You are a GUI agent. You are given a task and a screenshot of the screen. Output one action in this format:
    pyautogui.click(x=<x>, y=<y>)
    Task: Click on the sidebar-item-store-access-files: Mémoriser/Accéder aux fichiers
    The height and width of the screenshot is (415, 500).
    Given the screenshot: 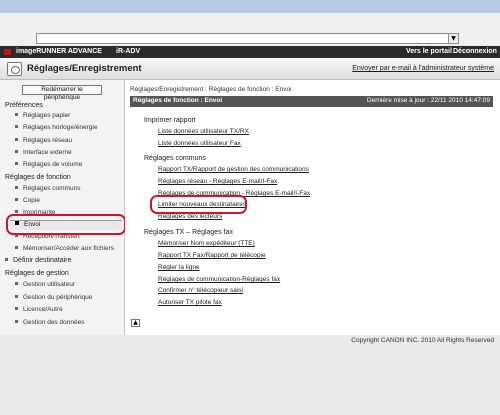 What is the action you would take?
    pyautogui.click(x=67, y=248)
    